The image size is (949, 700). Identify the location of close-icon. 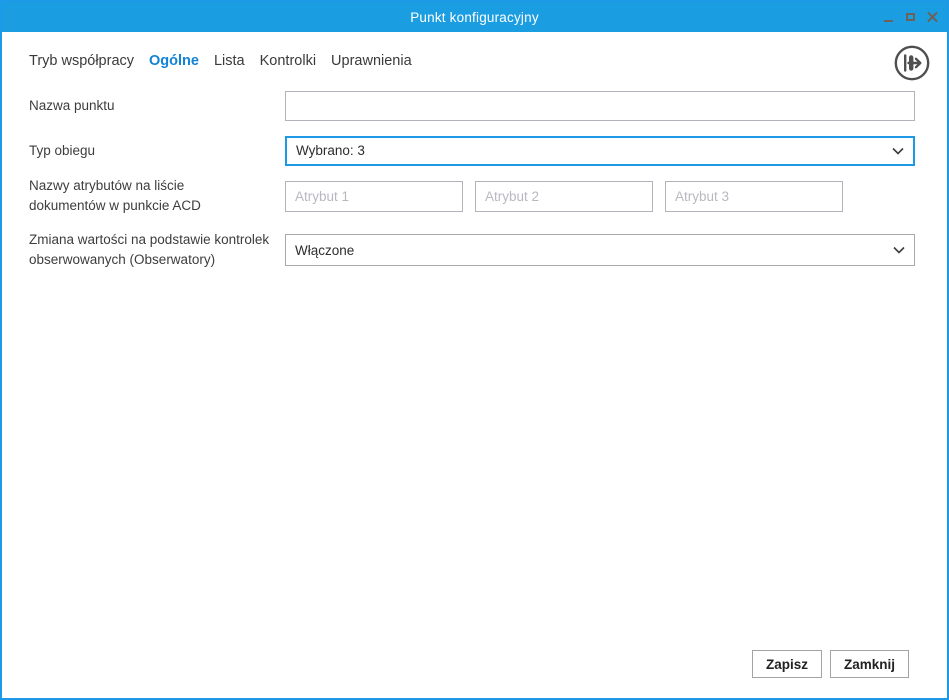
(932, 17).